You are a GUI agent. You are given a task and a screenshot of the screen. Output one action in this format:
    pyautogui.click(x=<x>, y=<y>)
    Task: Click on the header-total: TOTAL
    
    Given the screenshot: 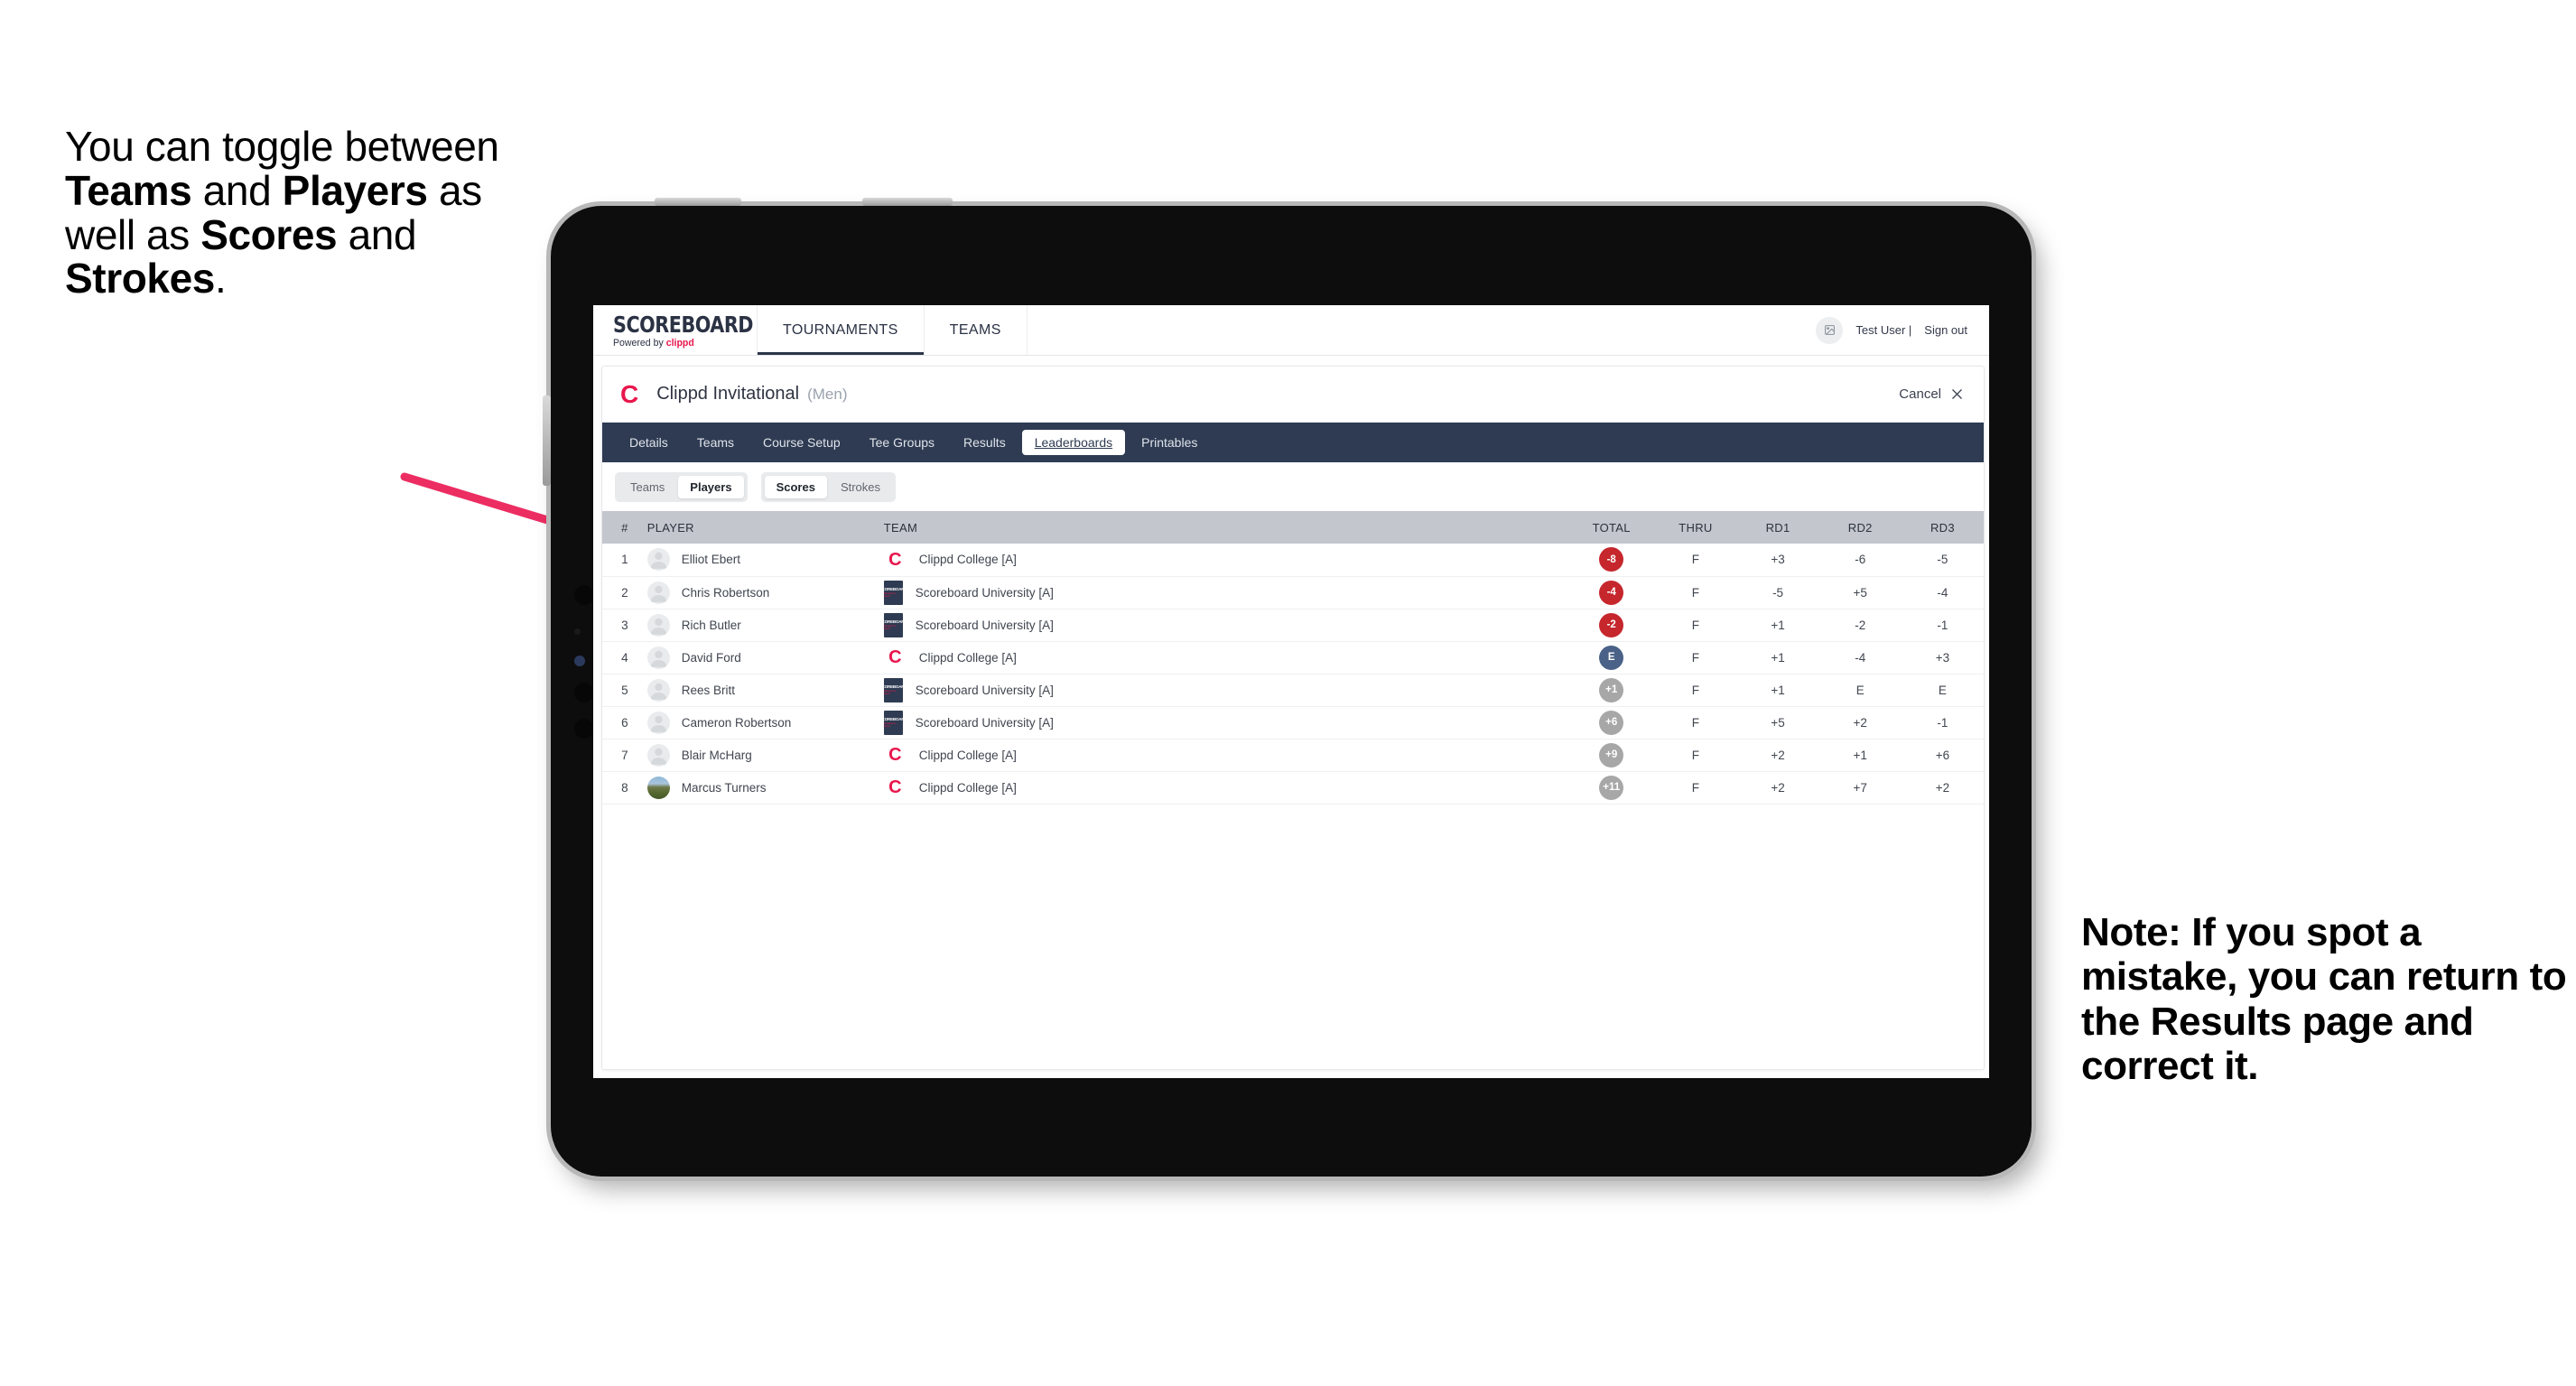 What is the action you would take?
    pyautogui.click(x=1611, y=527)
    